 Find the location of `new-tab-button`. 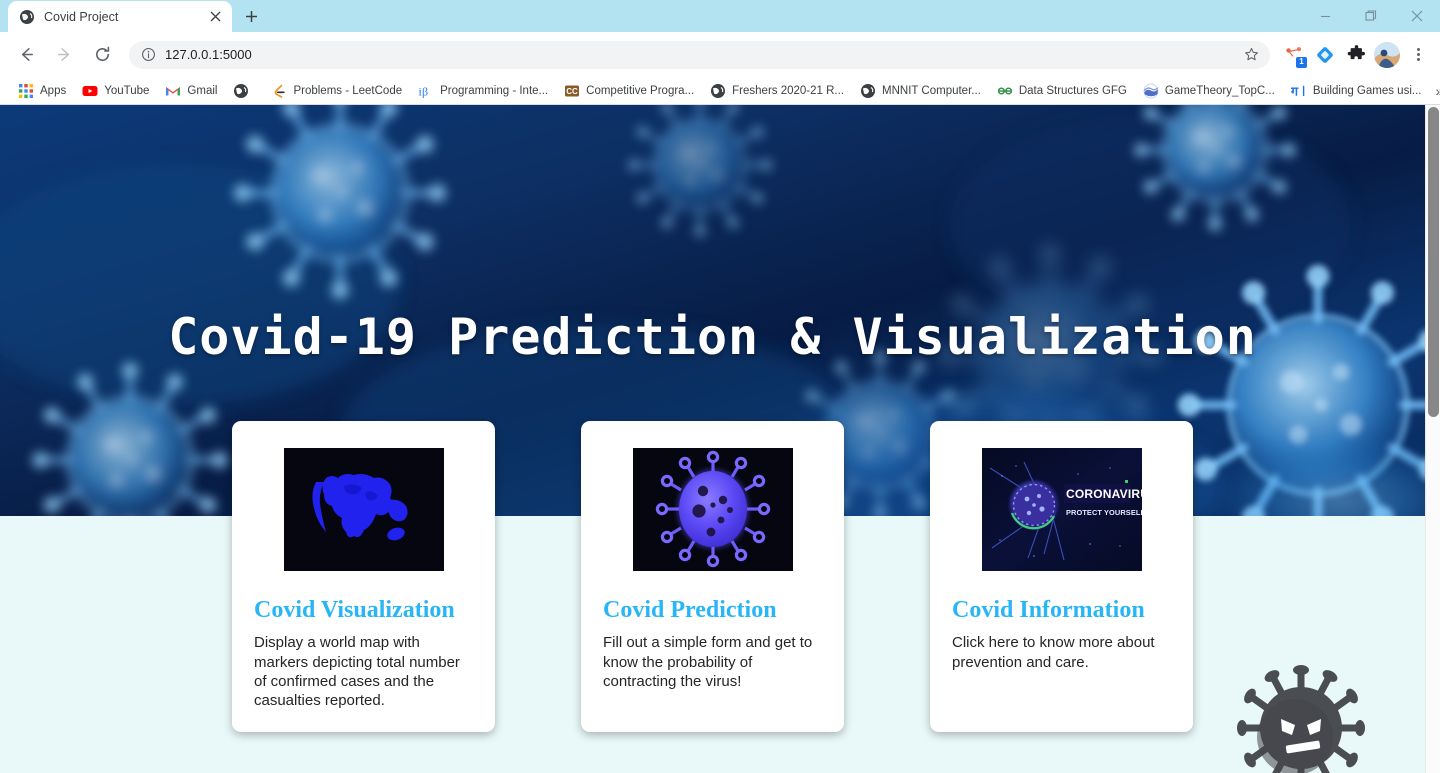

new-tab-button is located at coordinates (251, 16).